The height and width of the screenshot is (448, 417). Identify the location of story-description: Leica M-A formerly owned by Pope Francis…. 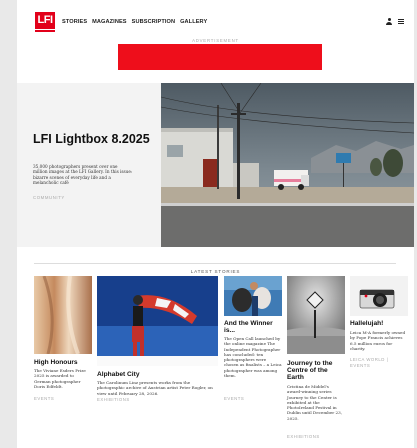
(378, 340).